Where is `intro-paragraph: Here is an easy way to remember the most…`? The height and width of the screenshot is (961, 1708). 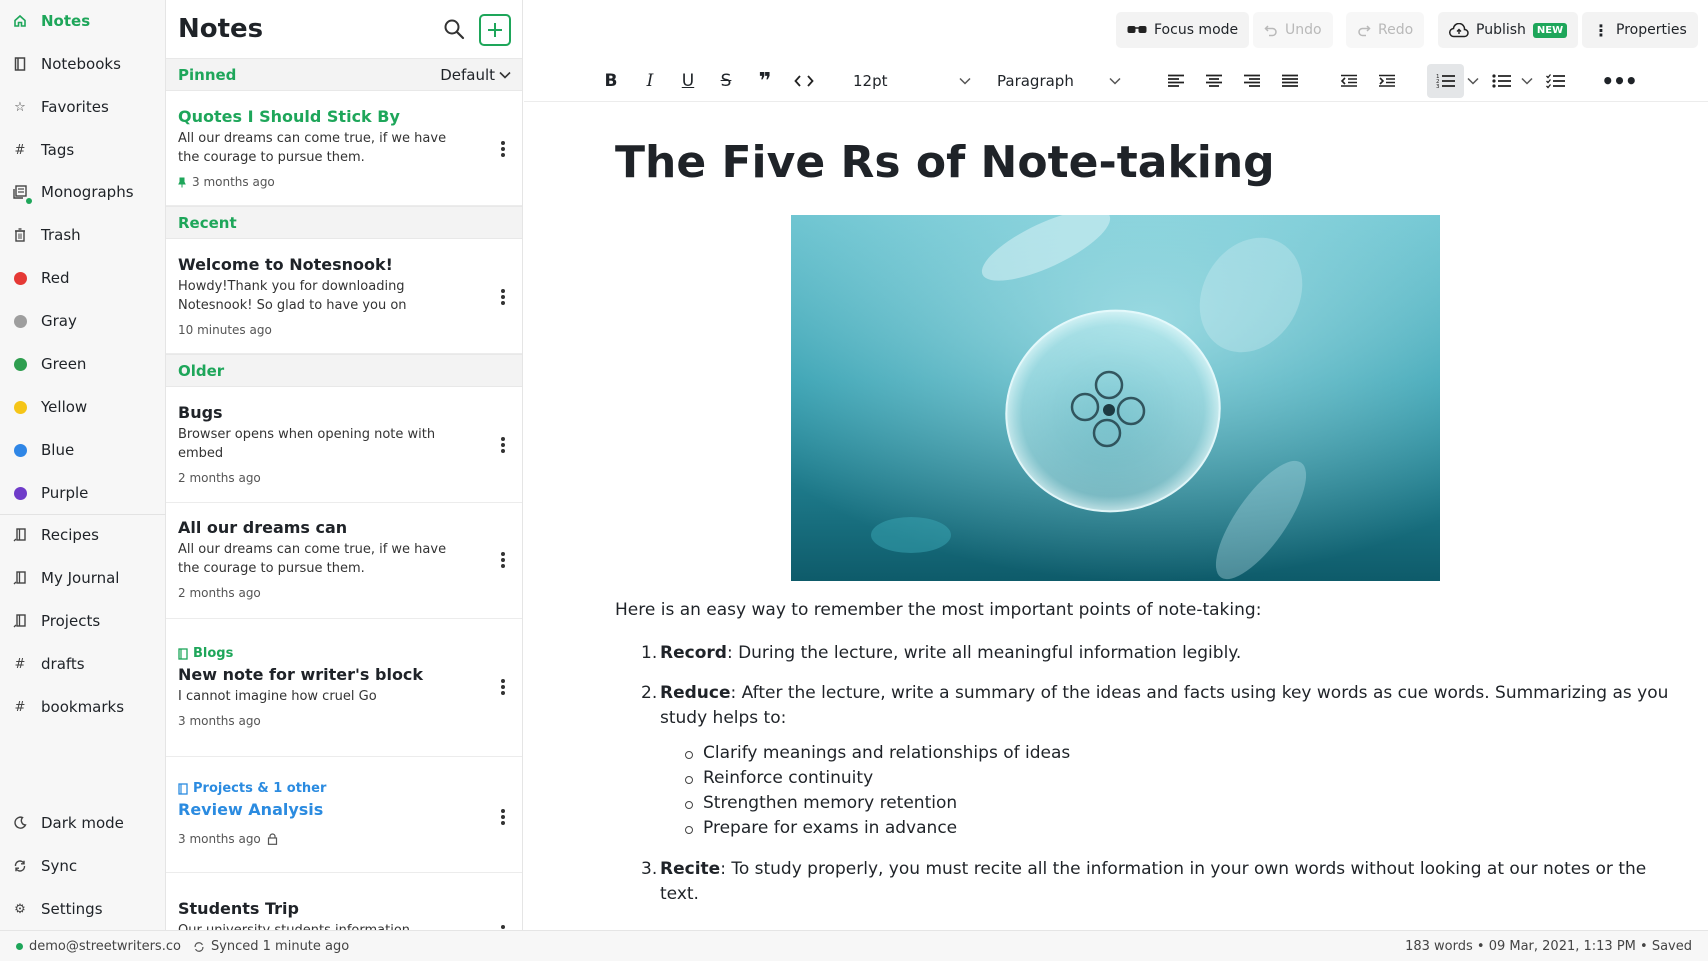
intro-paragraph: Here is an easy way to remember the most… is located at coordinates (938, 610).